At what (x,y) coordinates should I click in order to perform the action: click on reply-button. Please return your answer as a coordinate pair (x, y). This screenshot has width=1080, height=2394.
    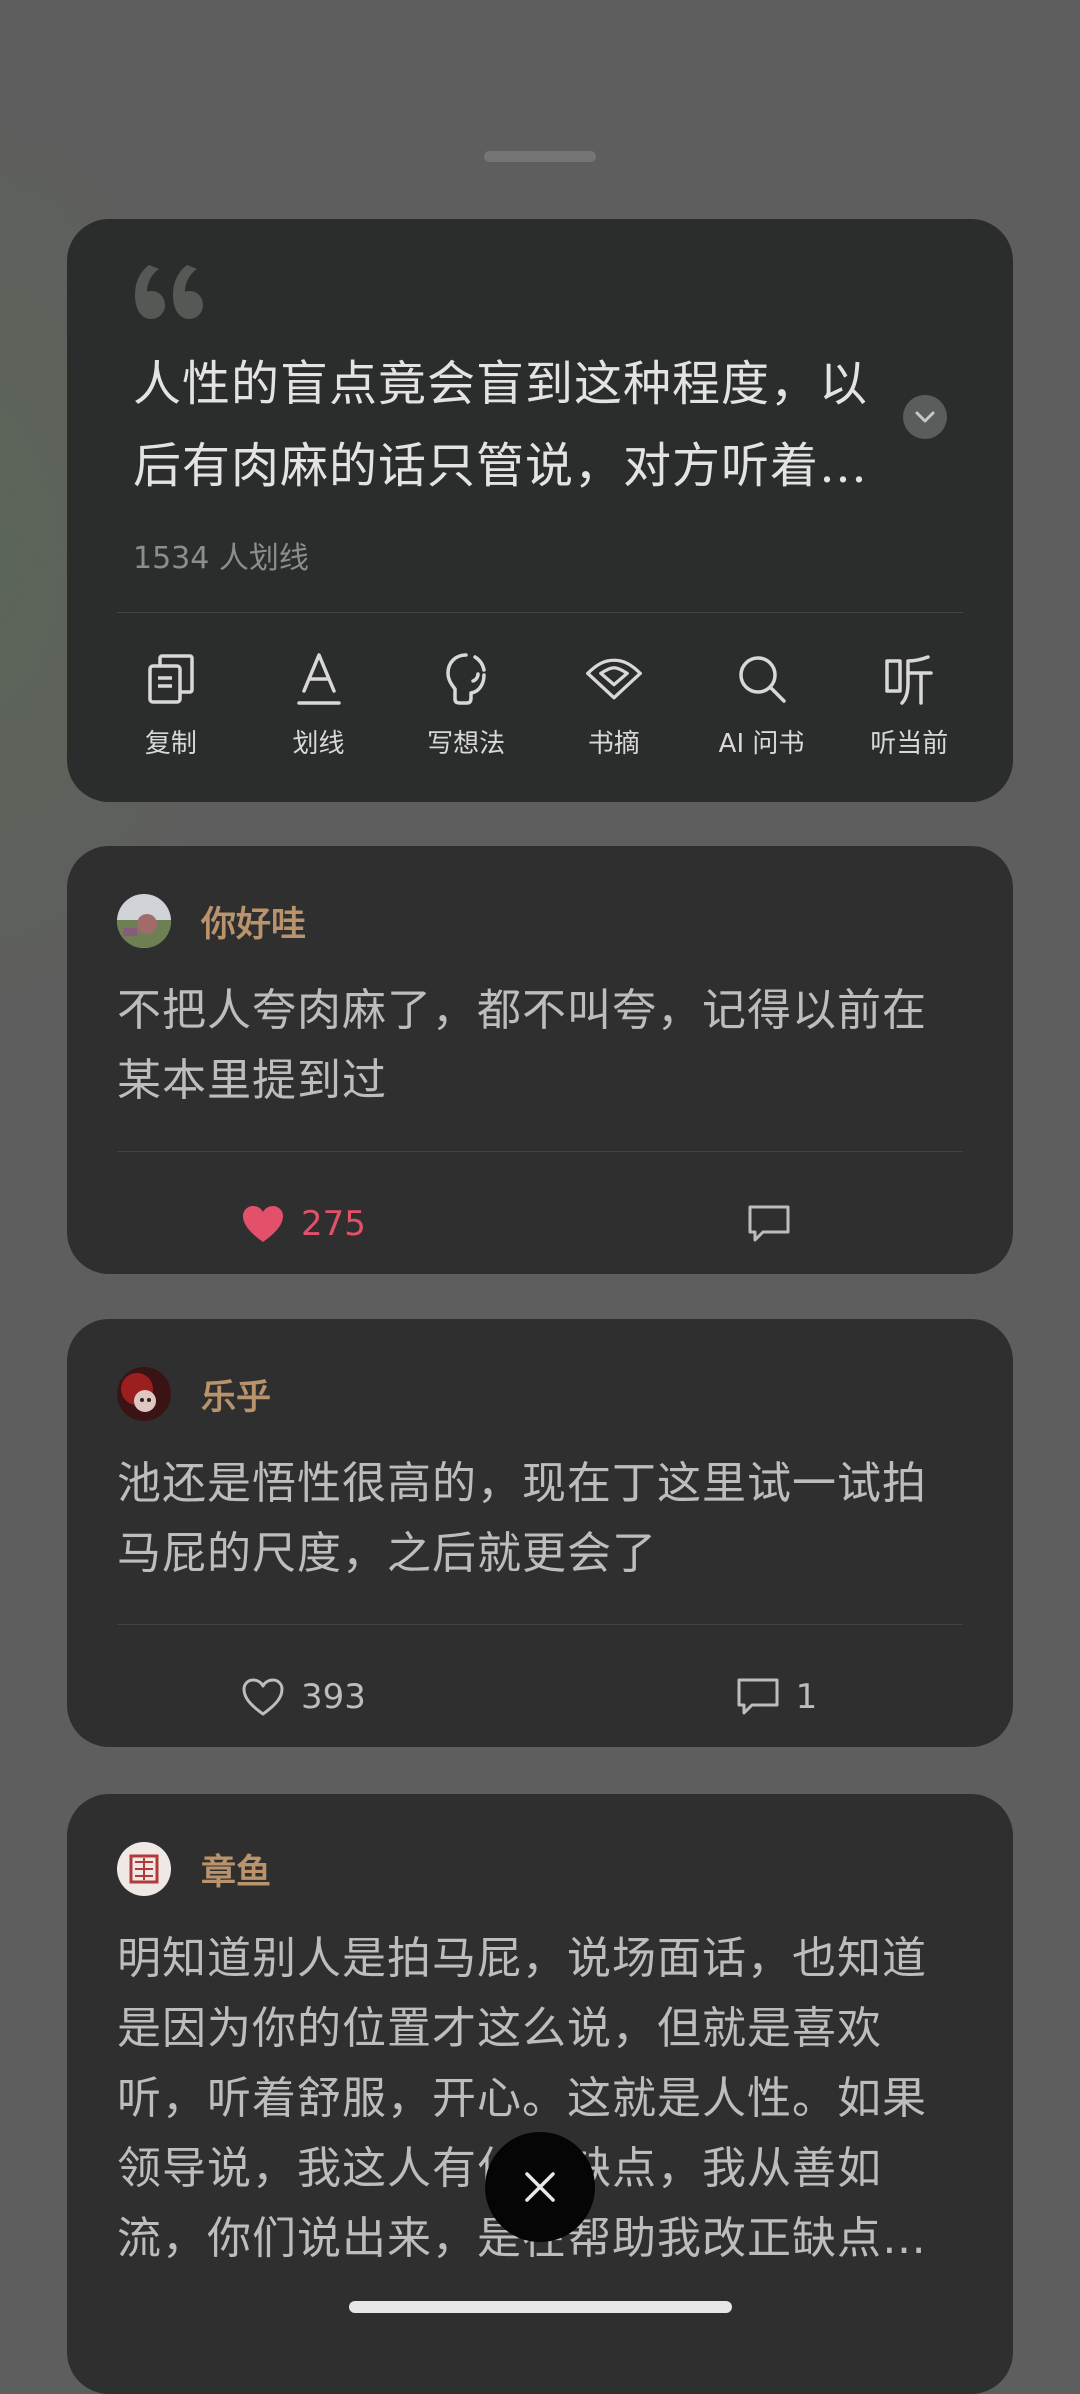
    Looking at the image, I should click on (776, 1224).